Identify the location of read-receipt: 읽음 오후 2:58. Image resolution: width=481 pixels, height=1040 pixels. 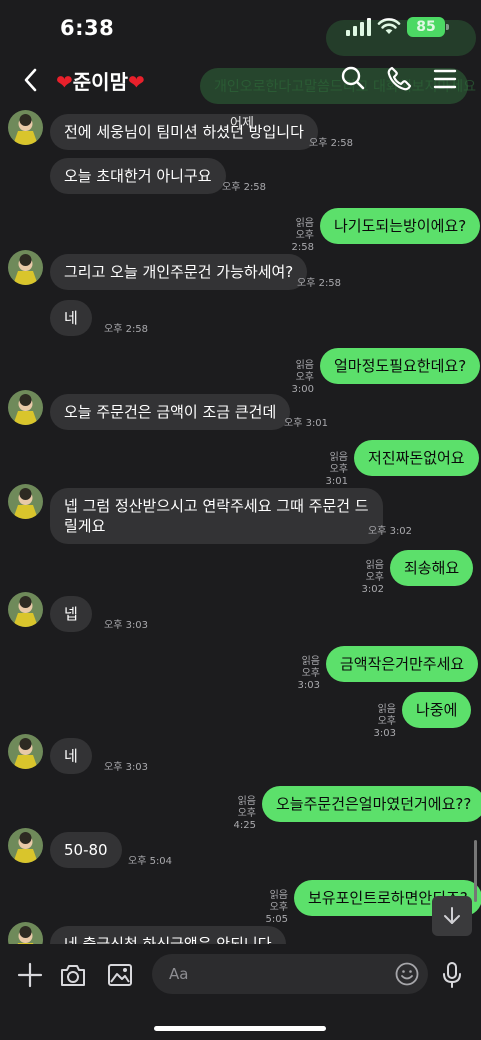
(302, 235).